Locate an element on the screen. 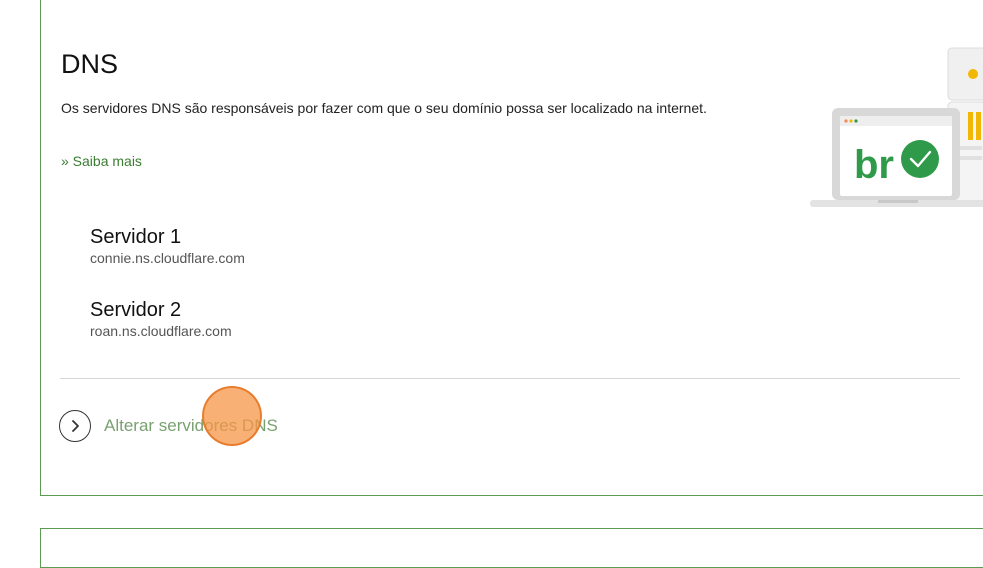 The image size is (983, 568). server-item-2: Servidor 2 roan.ns.cloudflare.com is located at coordinates (161, 319).